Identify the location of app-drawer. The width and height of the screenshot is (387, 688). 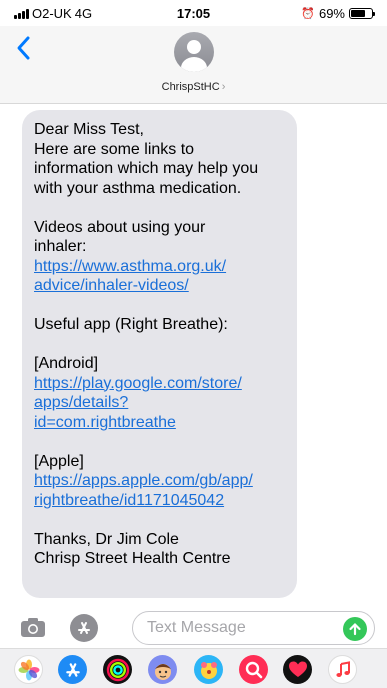
(193, 668).